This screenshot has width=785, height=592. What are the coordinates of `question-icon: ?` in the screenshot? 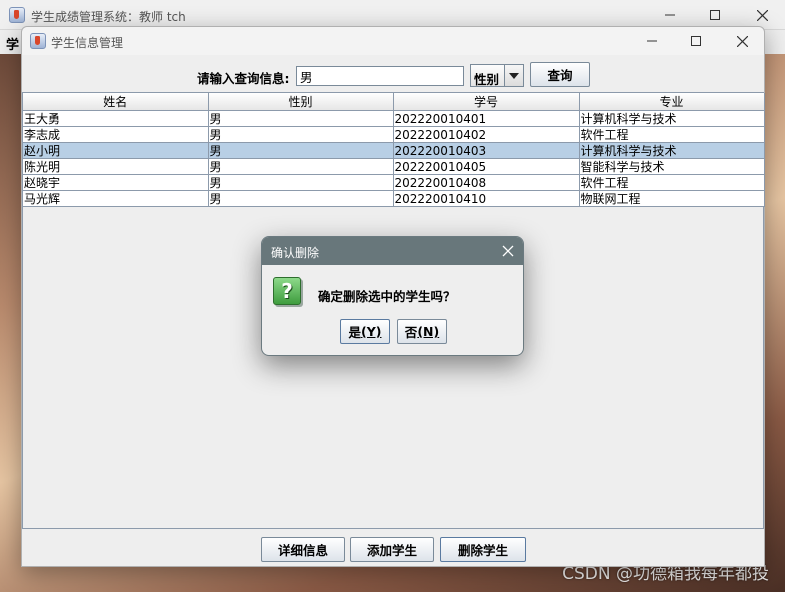 It's located at (287, 291).